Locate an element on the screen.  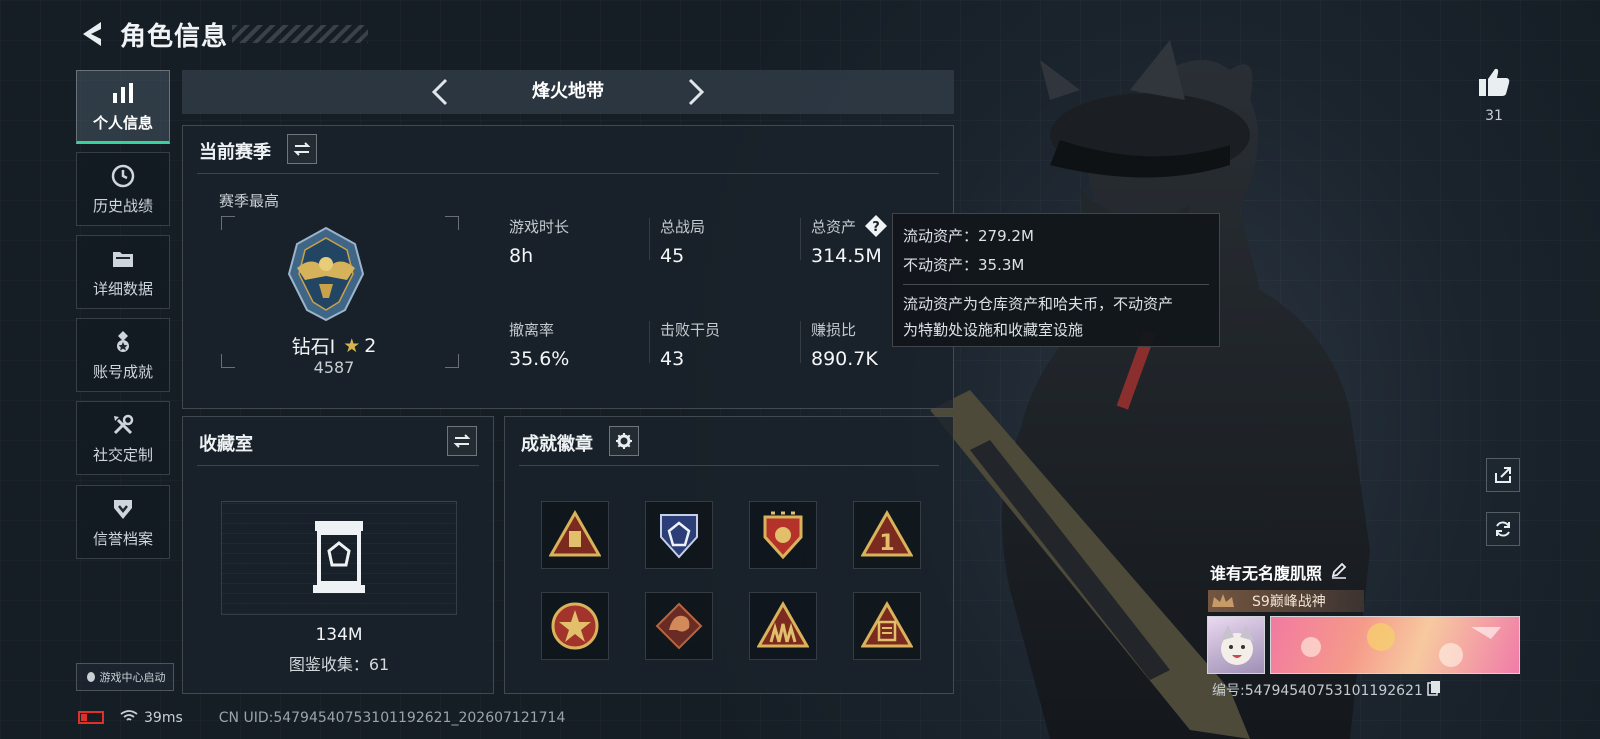
edit-name-button is located at coordinates (1339, 572).